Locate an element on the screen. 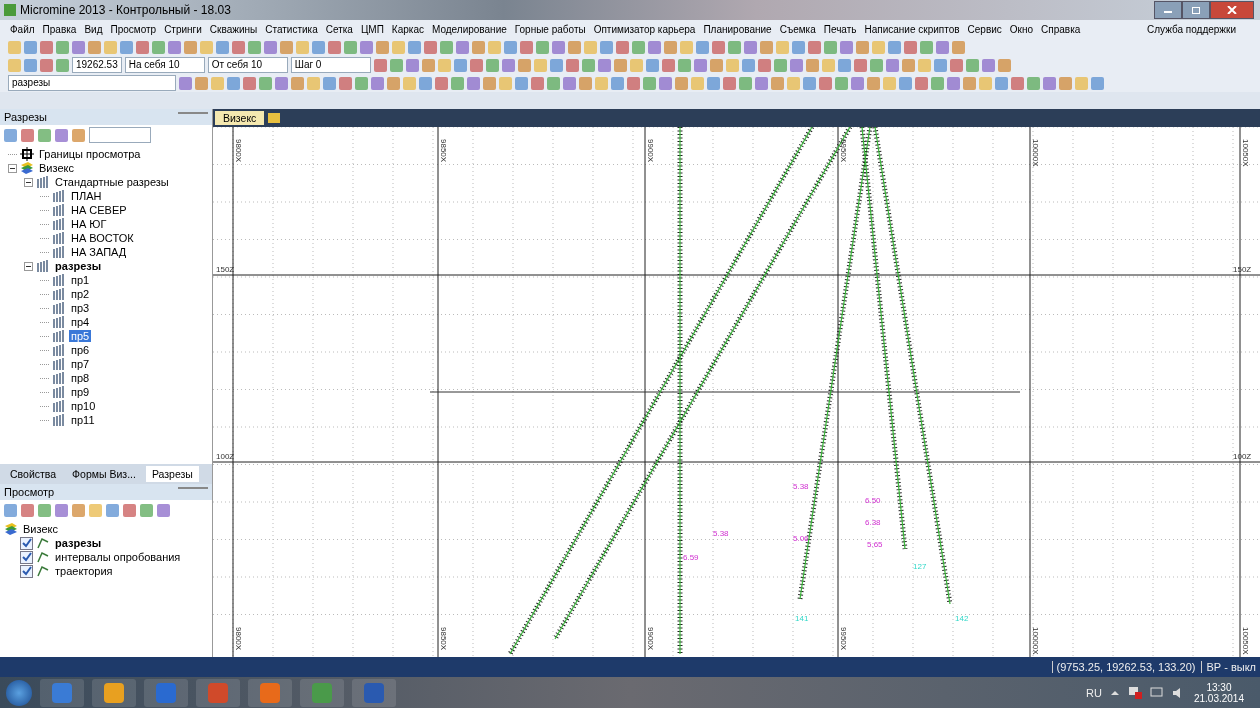  clock-date: 21.03.2014 is located at coordinates (1218, 698).